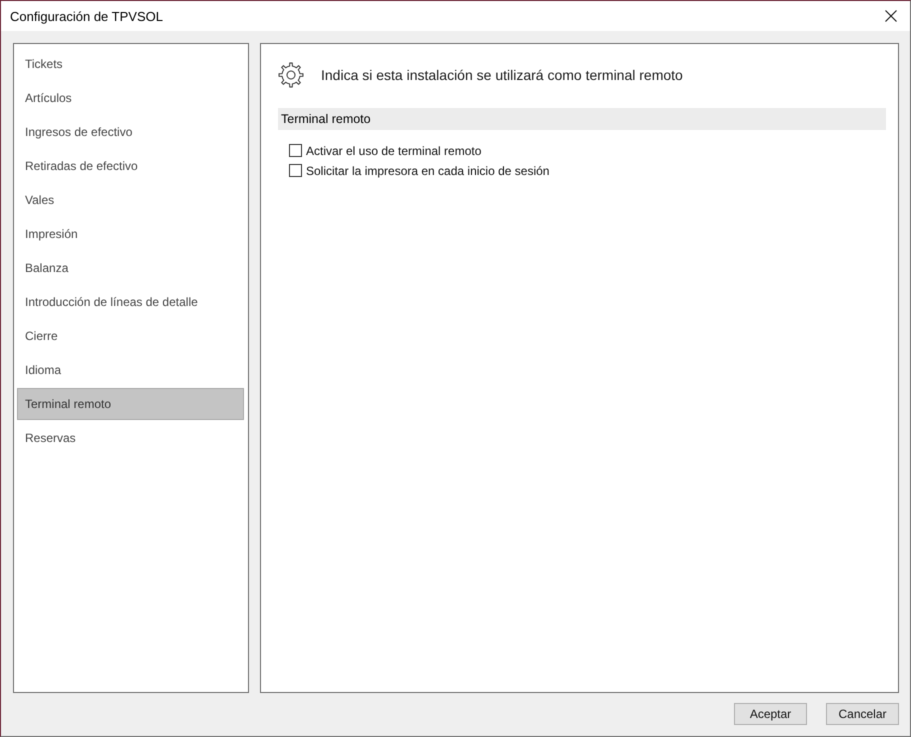  What do you see at coordinates (862, 714) in the screenshot?
I see `cancel-button: Cancelar` at bounding box center [862, 714].